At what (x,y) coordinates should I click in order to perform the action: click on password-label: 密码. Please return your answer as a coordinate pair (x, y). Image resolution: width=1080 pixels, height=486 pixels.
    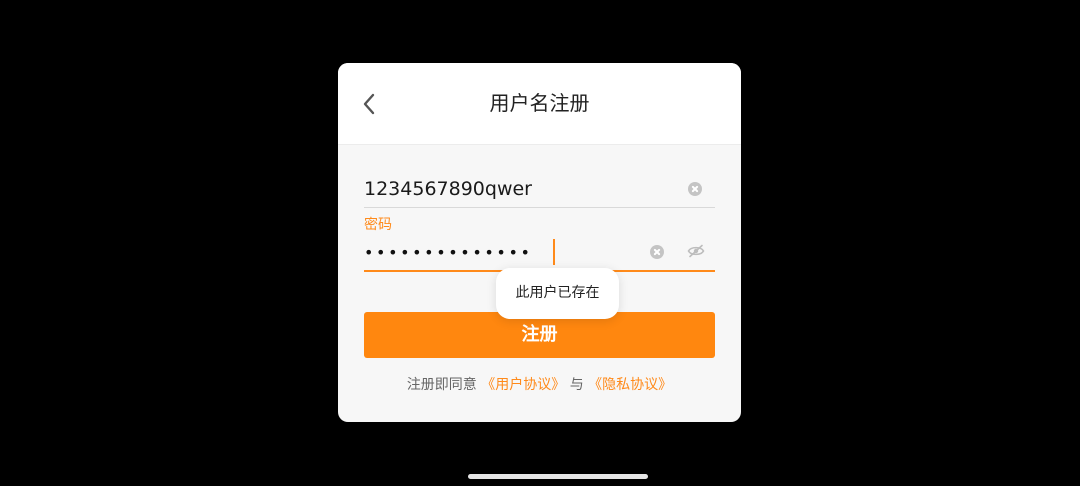
    Looking at the image, I should click on (378, 225).